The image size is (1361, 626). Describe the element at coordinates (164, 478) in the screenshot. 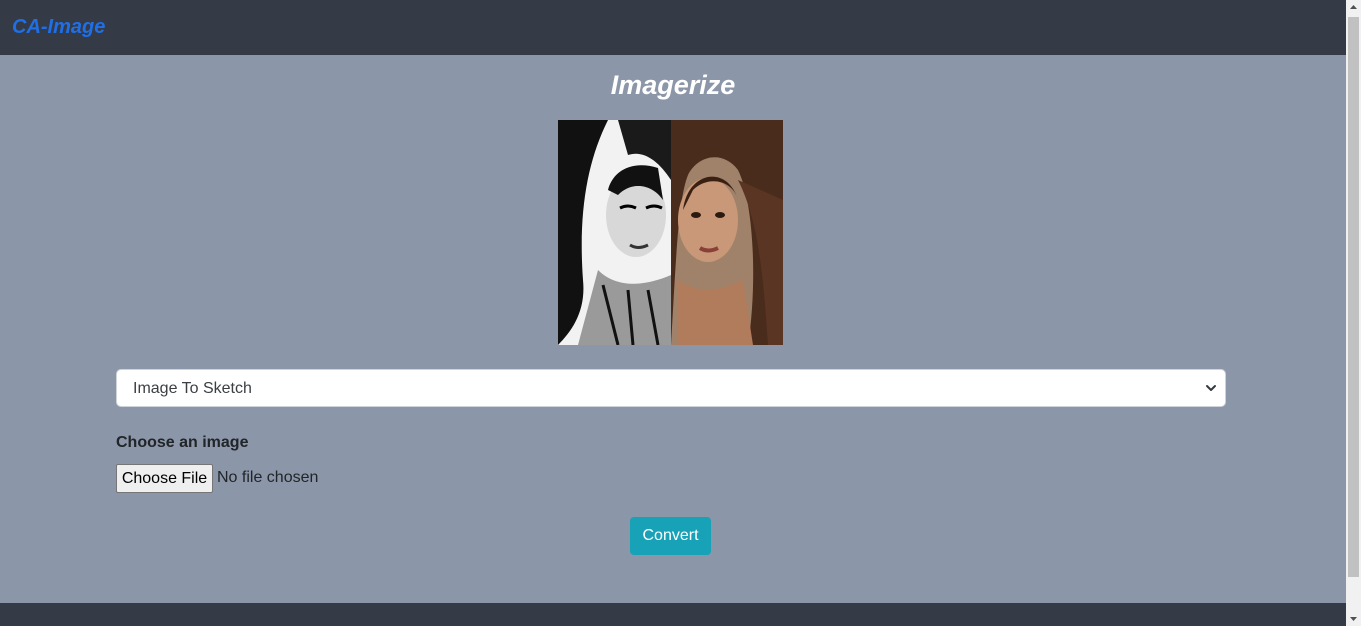

I see `choose-file-button: Choose File` at that location.